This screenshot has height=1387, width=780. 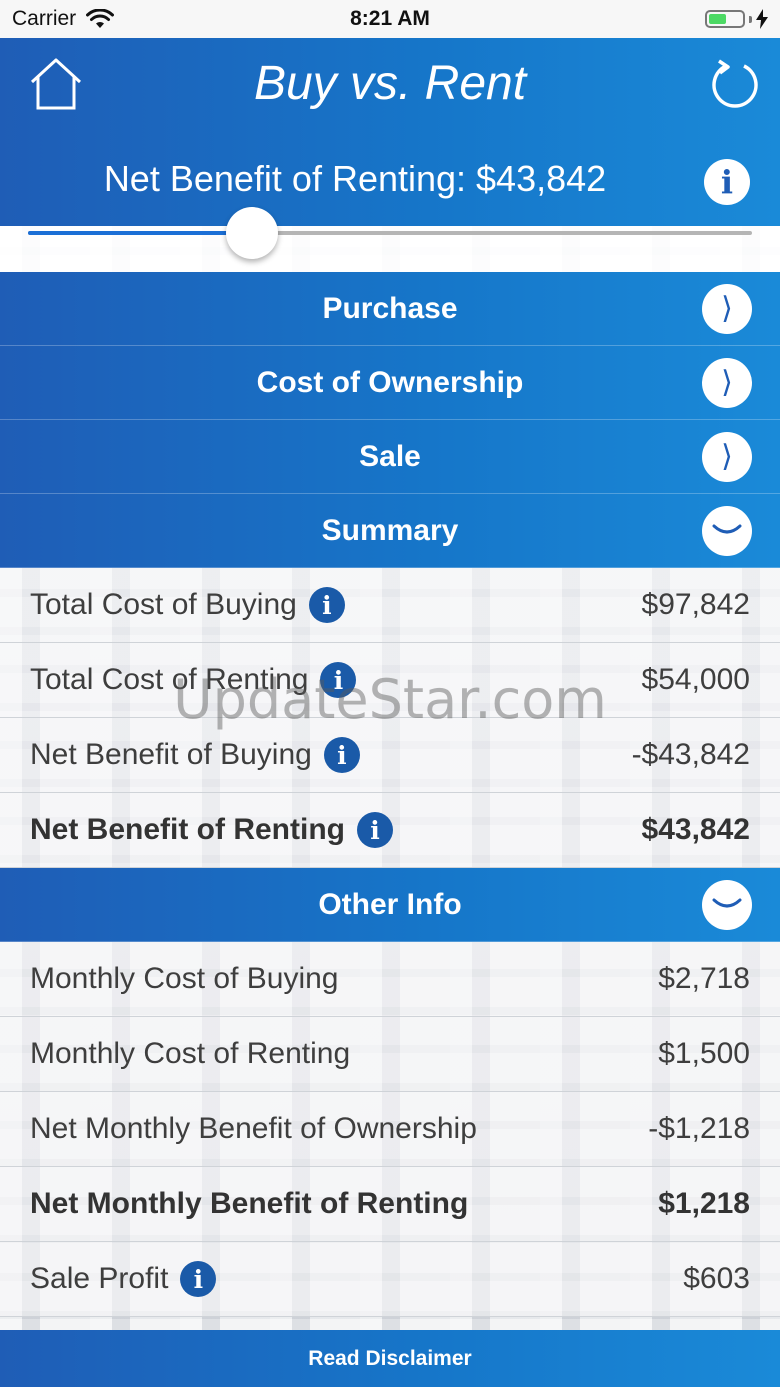 I want to click on other-row-monthly-cost-renting: Monthly Cost of Renting $1,500, so click(x=390, y=1054).